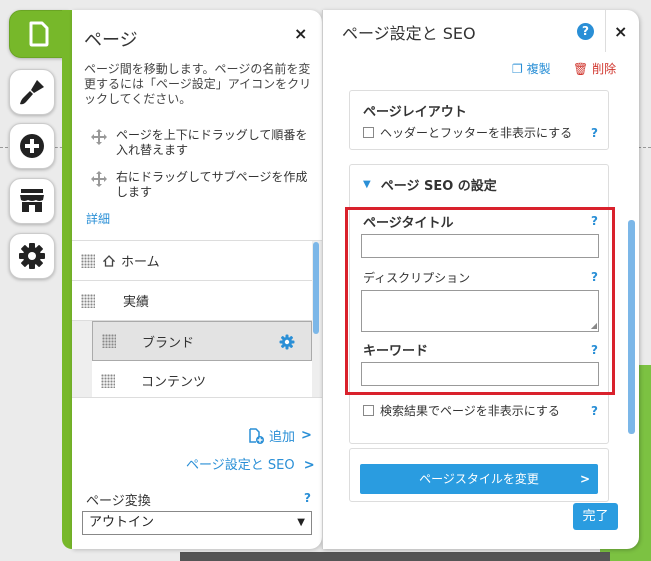 The height and width of the screenshot is (561, 651). What do you see at coordinates (438, 186) in the screenshot?
I see `seo-section-title: ページ SEO の設定` at bounding box center [438, 186].